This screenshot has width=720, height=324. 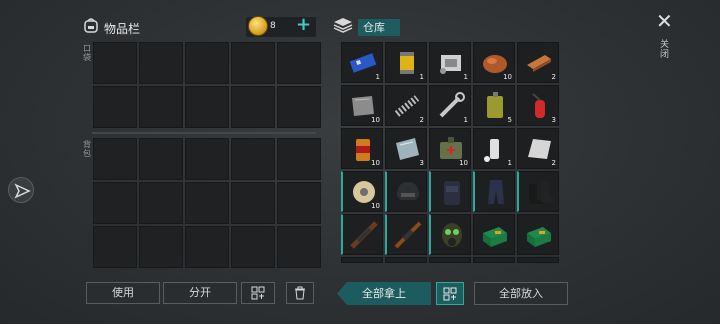 What do you see at coordinates (273, 26) in the screenshot?
I see `coin-count: 8` at bounding box center [273, 26].